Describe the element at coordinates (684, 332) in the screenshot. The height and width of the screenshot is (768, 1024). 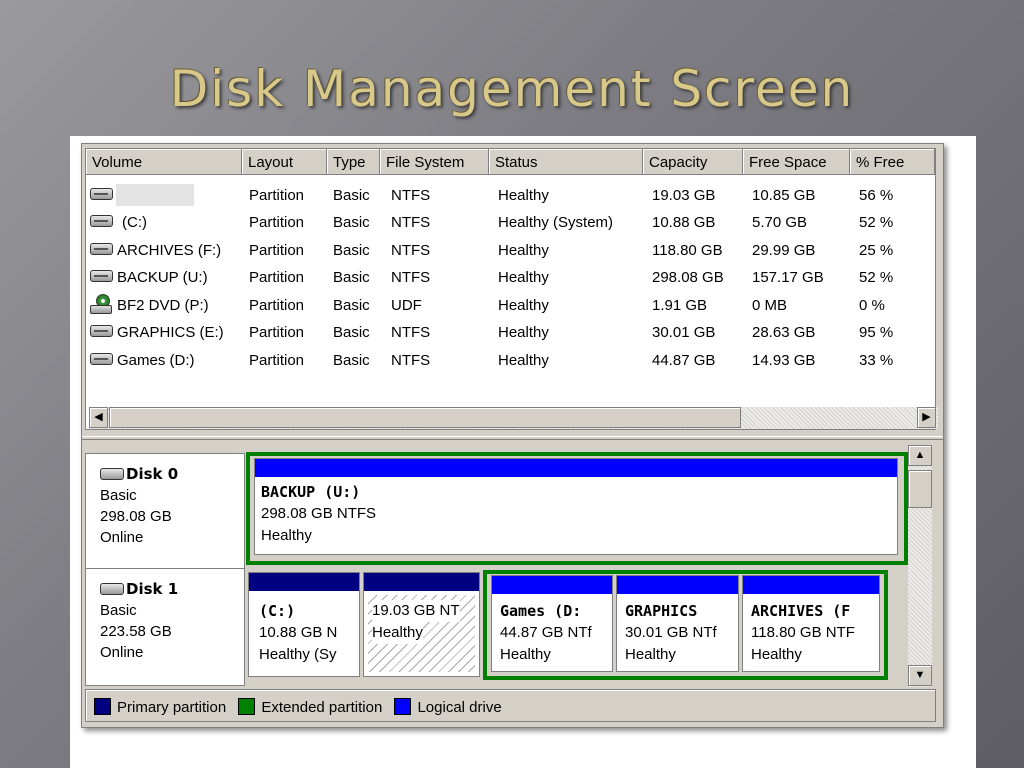
I see `capacity-cell: 30.01 GB` at that location.